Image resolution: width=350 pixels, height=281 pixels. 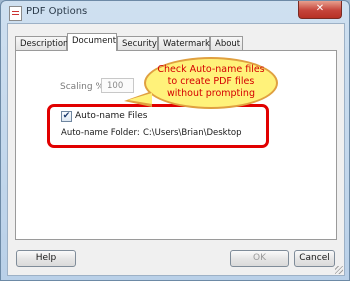 I want to click on help-button: Help, so click(x=46, y=258).